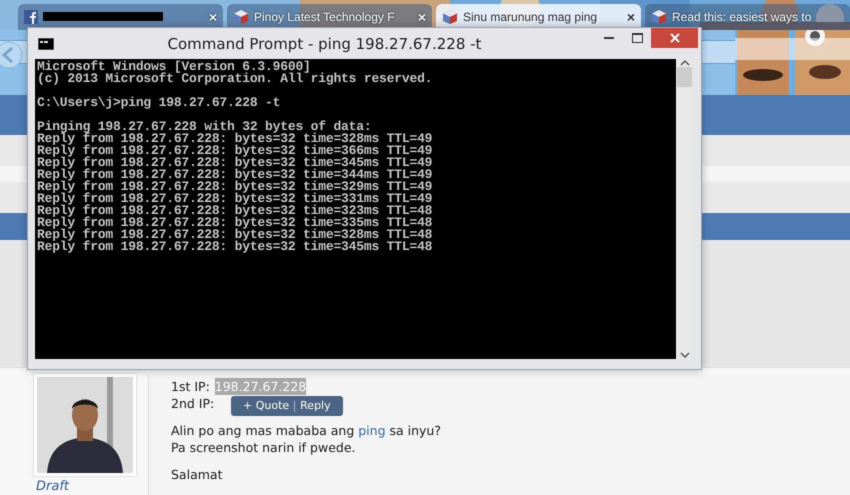 The height and width of the screenshot is (495, 850). Describe the element at coordinates (235, 79) in the screenshot. I see `console-line: (c) 2013 Microsoft Corporation. All rights reserved.` at that location.